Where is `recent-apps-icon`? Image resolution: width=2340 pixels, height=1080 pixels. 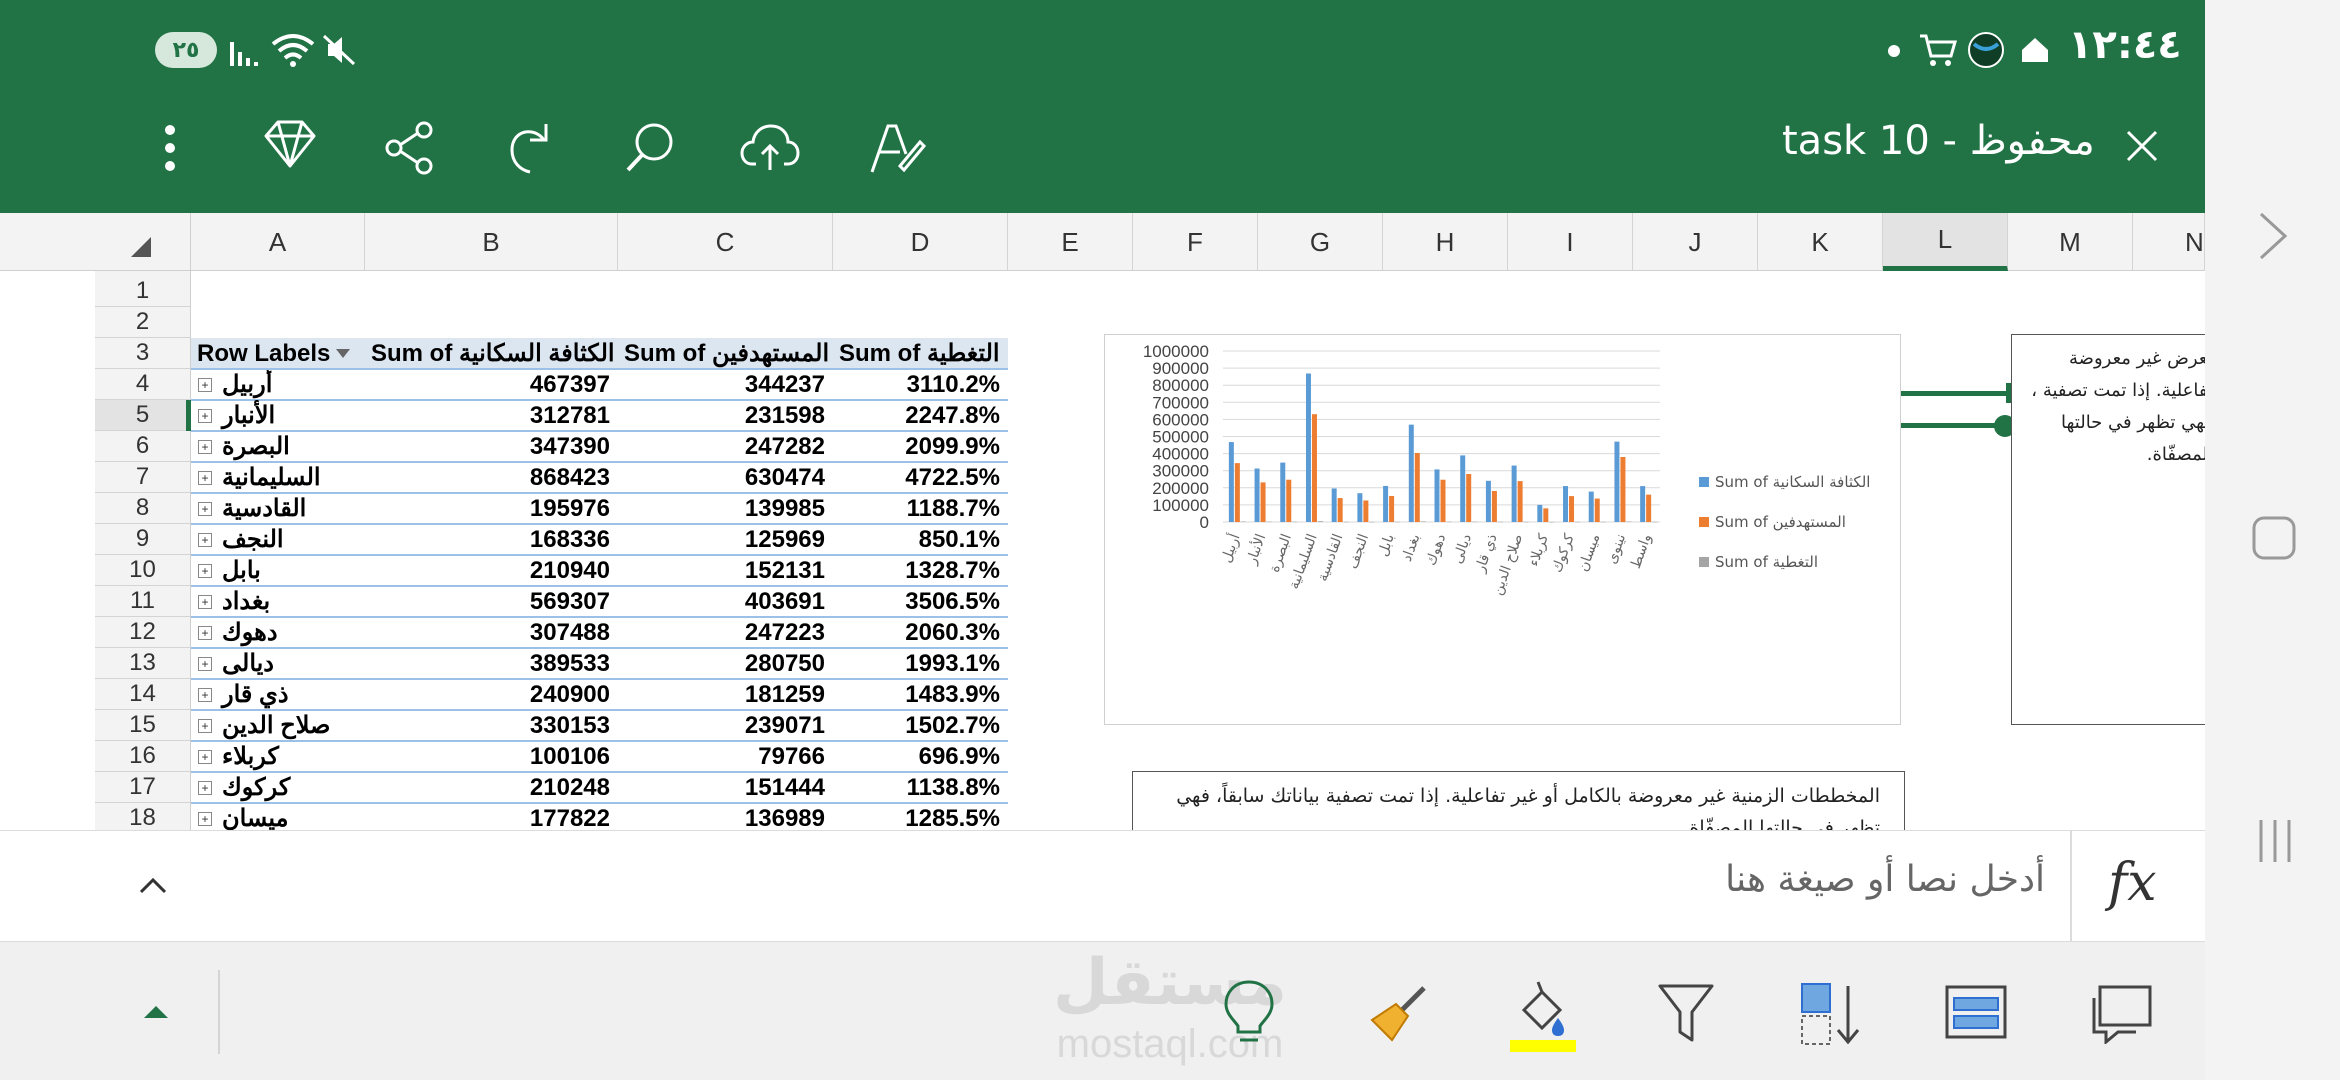 recent-apps-icon is located at coordinates (2275, 841).